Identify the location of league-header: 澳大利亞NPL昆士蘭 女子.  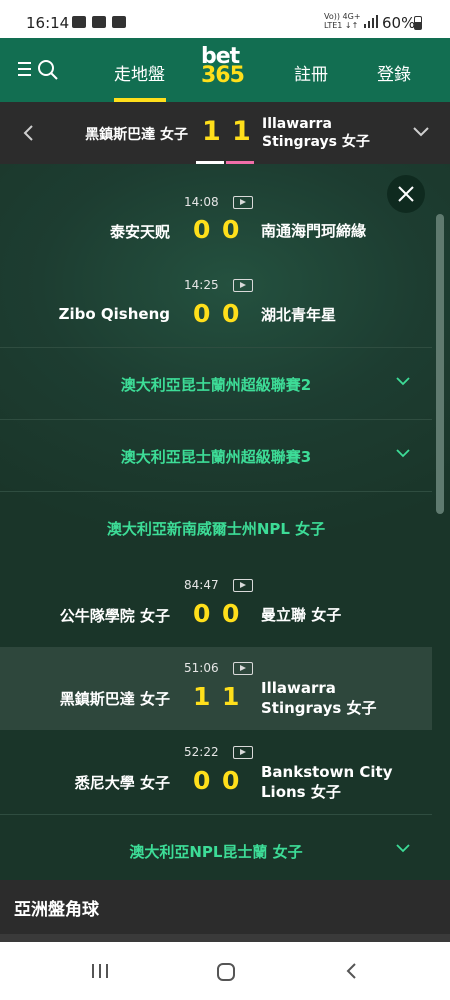
(216, 847).